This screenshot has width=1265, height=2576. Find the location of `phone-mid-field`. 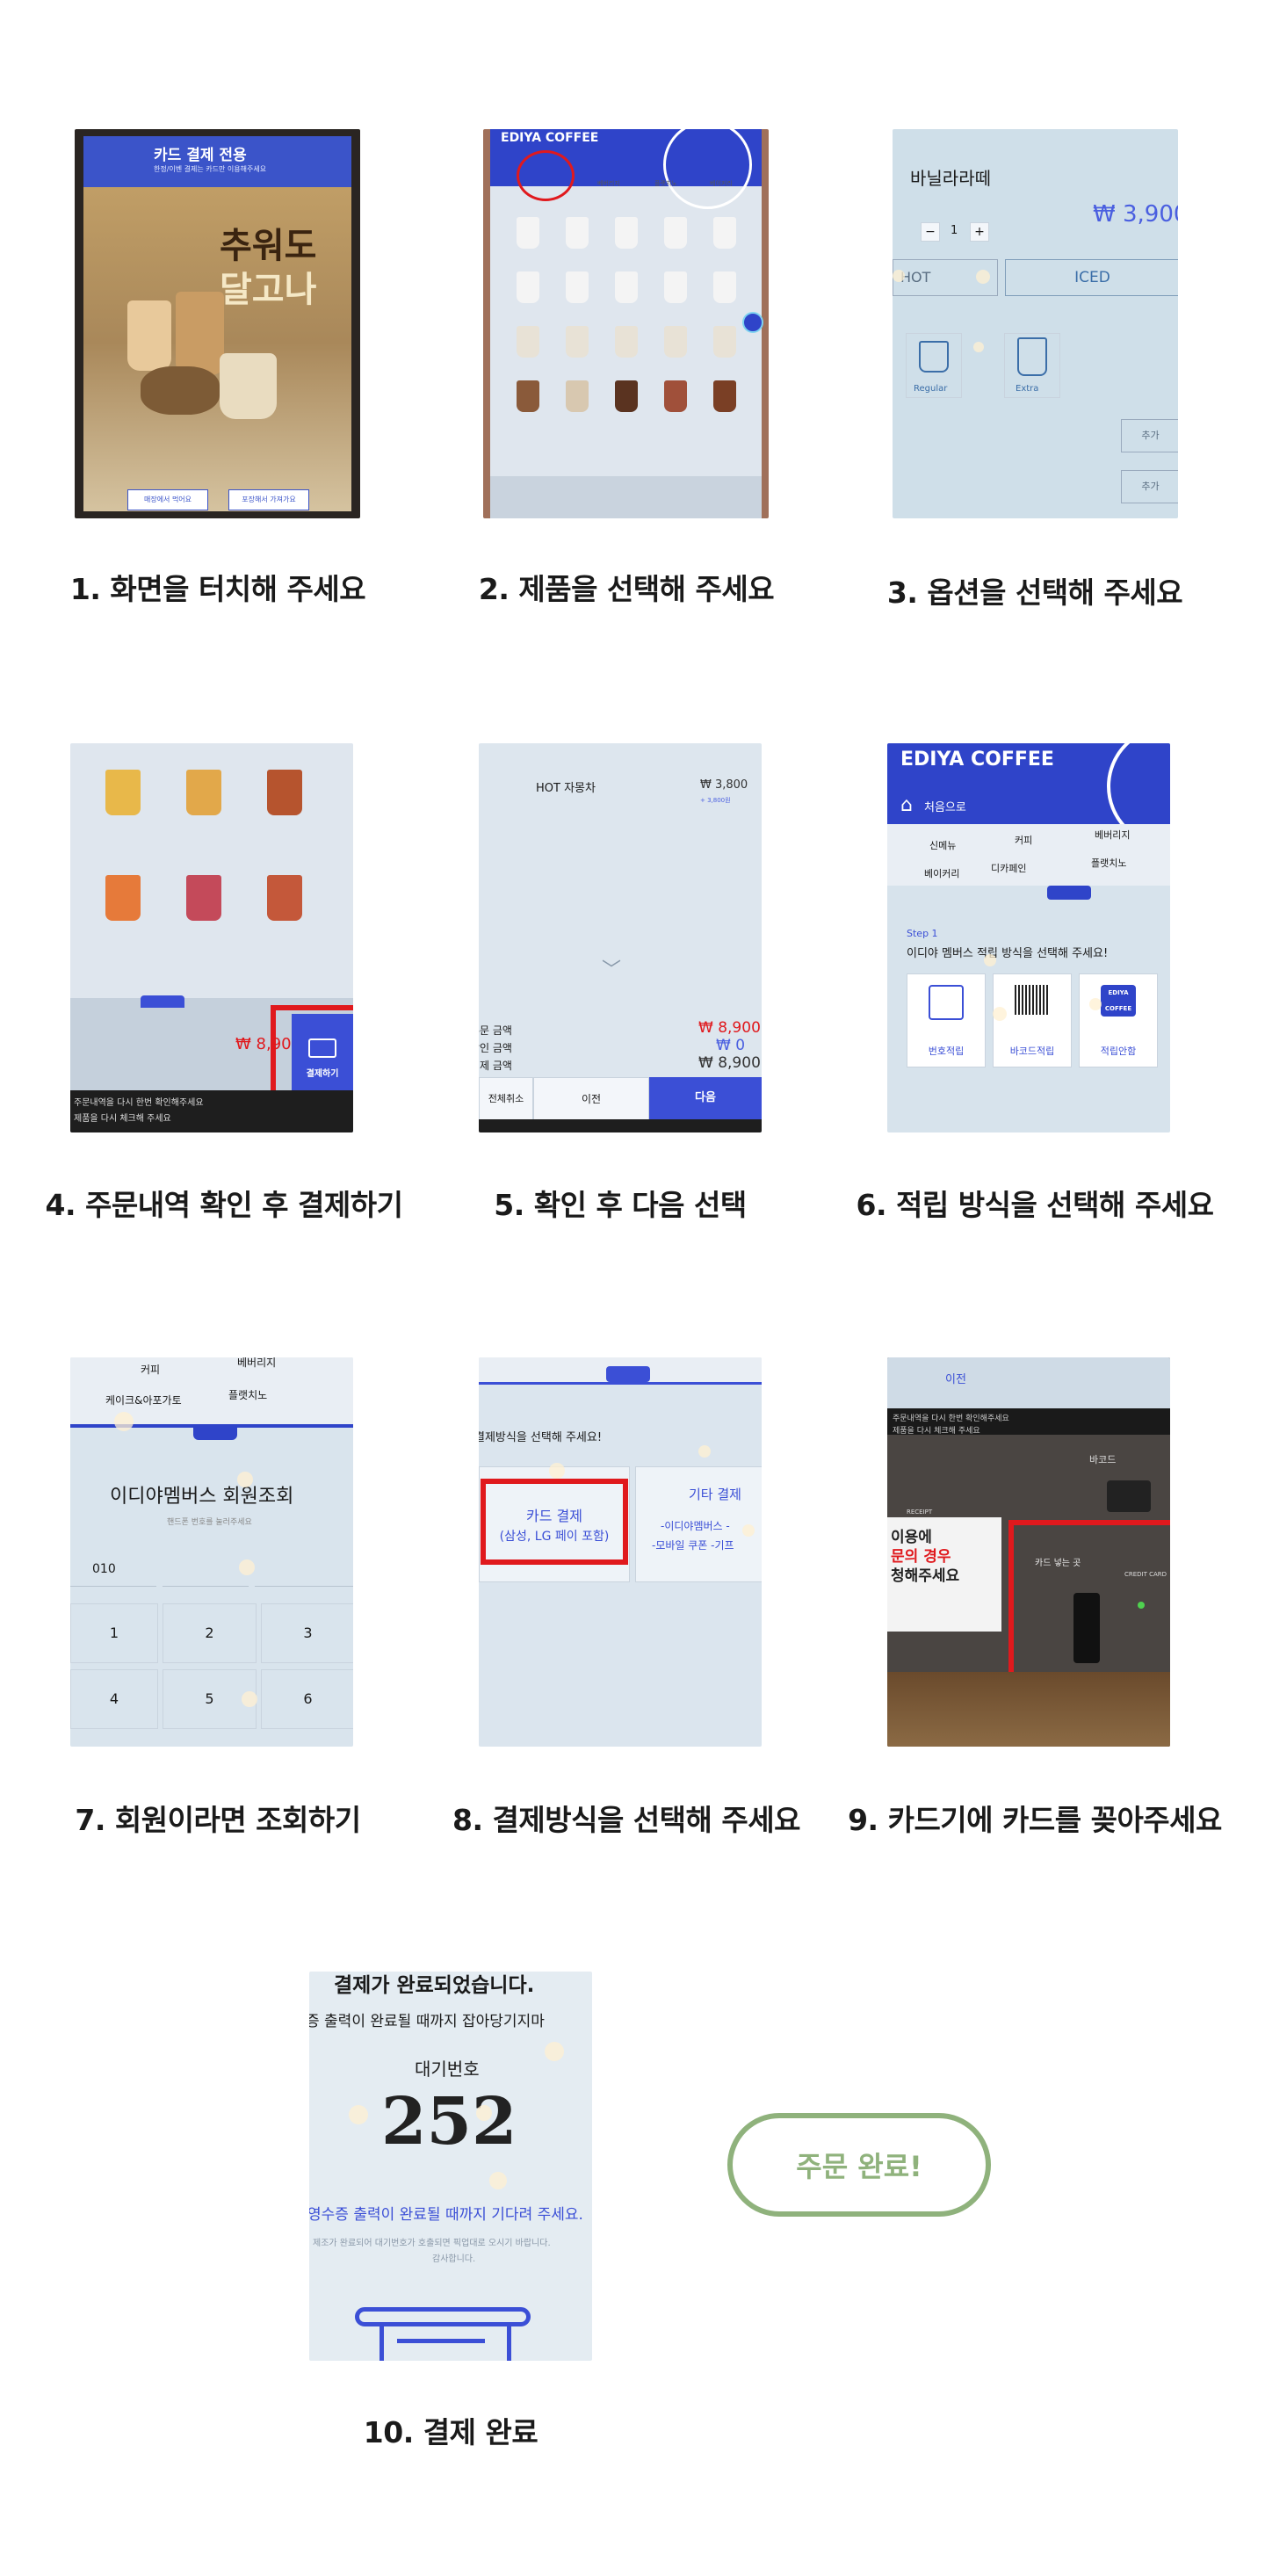

phone-mid-field is located at coordinates (206, 1569).